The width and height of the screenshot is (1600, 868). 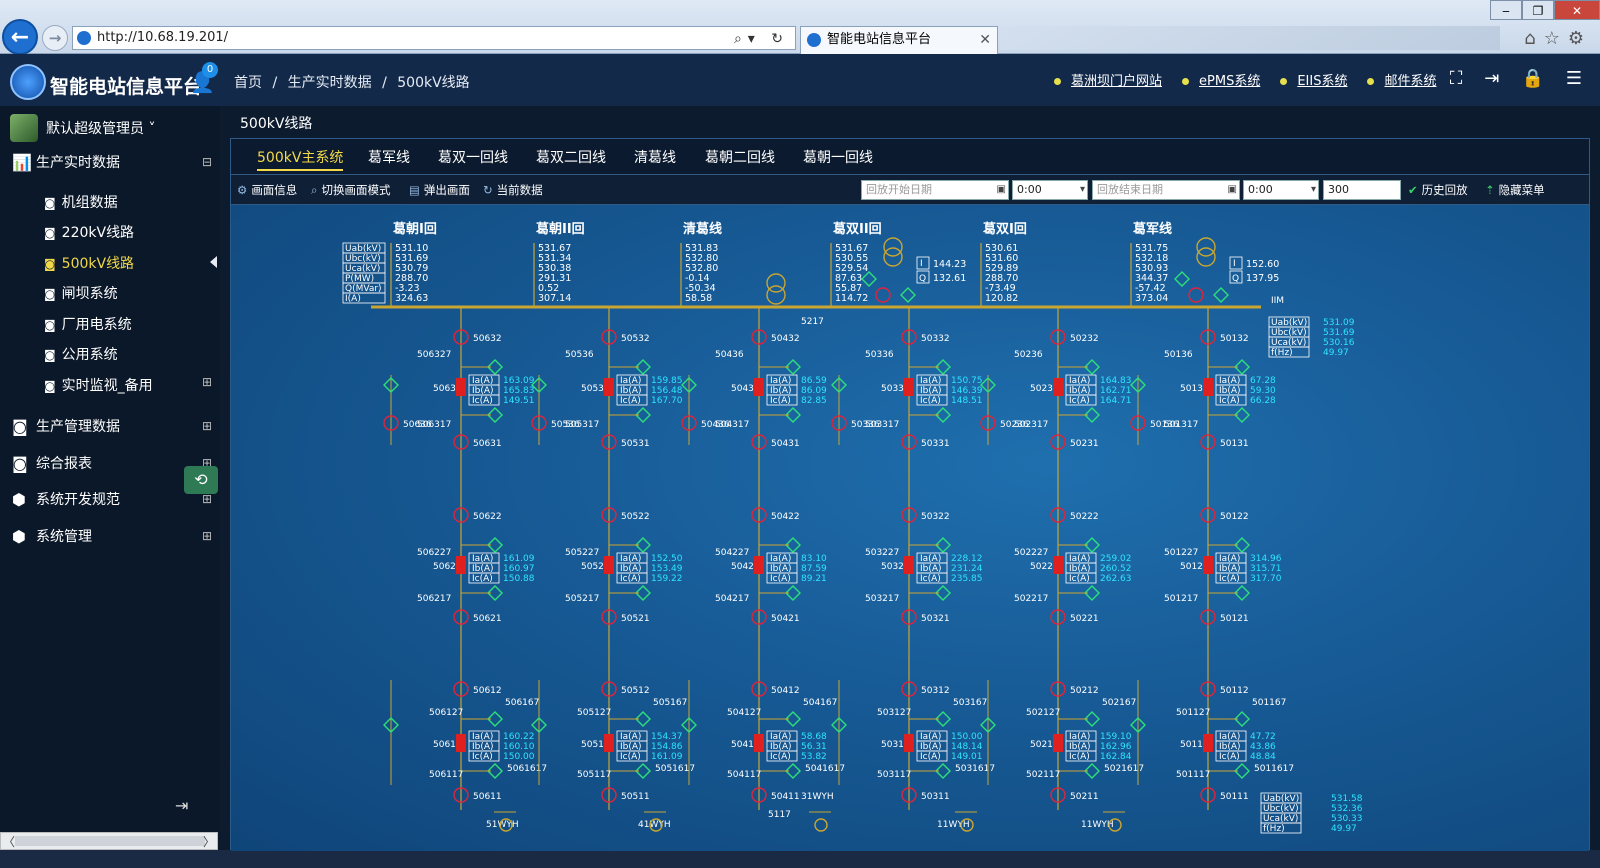 What do you see at coordinates (88, 324) in the screenshot?
I see `sidebar-item-station-power: ◙ 厂用电系统` at bounding box center [88, 324].